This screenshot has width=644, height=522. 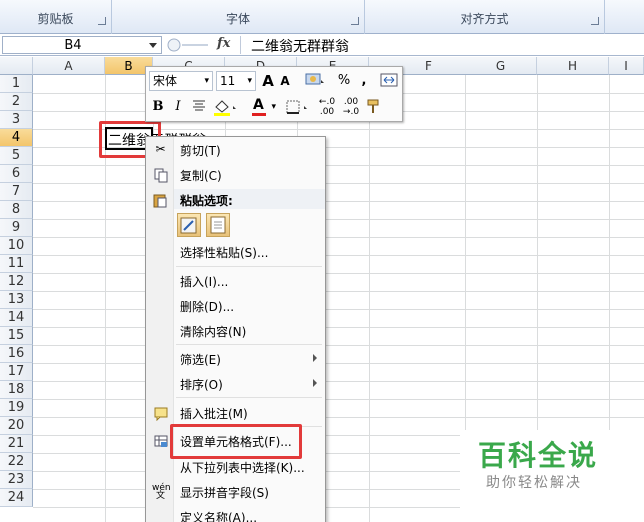 What do you see at coordinates (364, 81) in the screenshot?
I see `comma-style-button: ,` at bounding box center [364, 81].